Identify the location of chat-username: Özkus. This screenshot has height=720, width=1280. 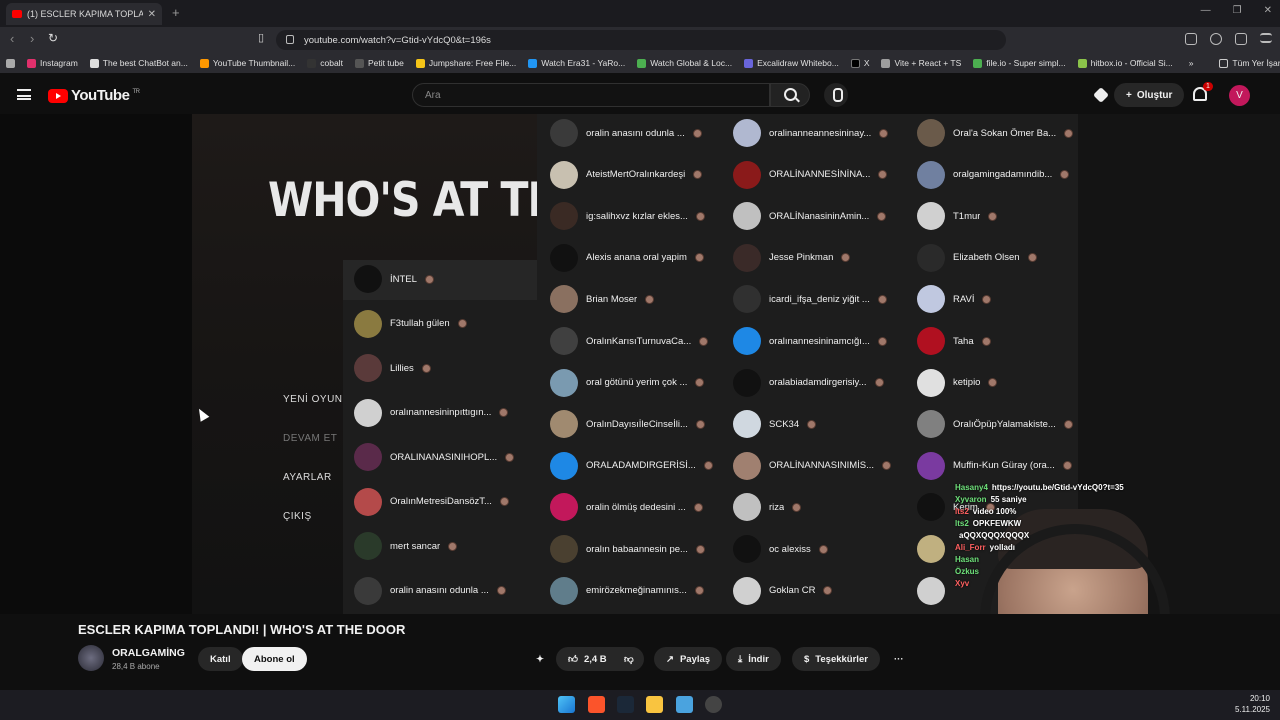
(967, 571).